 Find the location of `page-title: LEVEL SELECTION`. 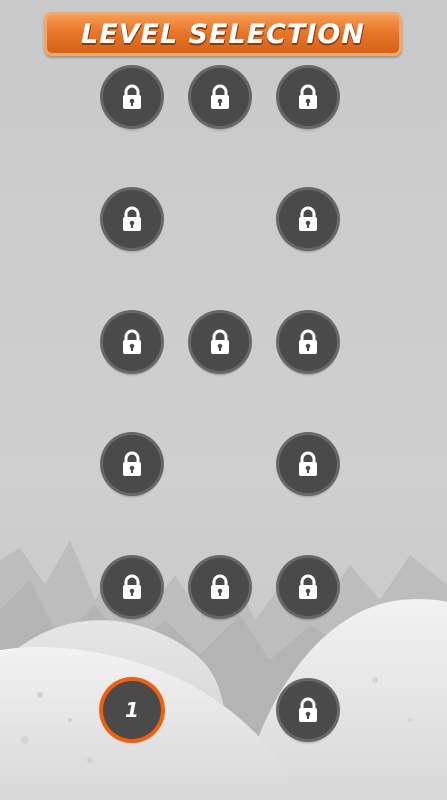

page-title: LEVEL SELECTION is located at coordinates (223, 34).